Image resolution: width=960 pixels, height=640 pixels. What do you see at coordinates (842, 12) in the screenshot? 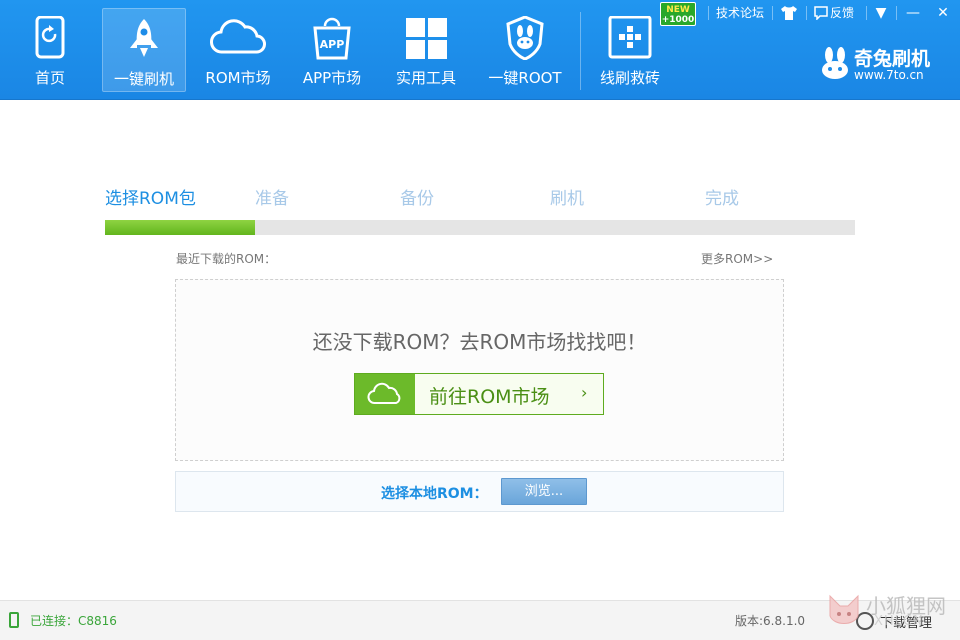
I see `feedback-link: 反馈` at bounding box center [842, 12].